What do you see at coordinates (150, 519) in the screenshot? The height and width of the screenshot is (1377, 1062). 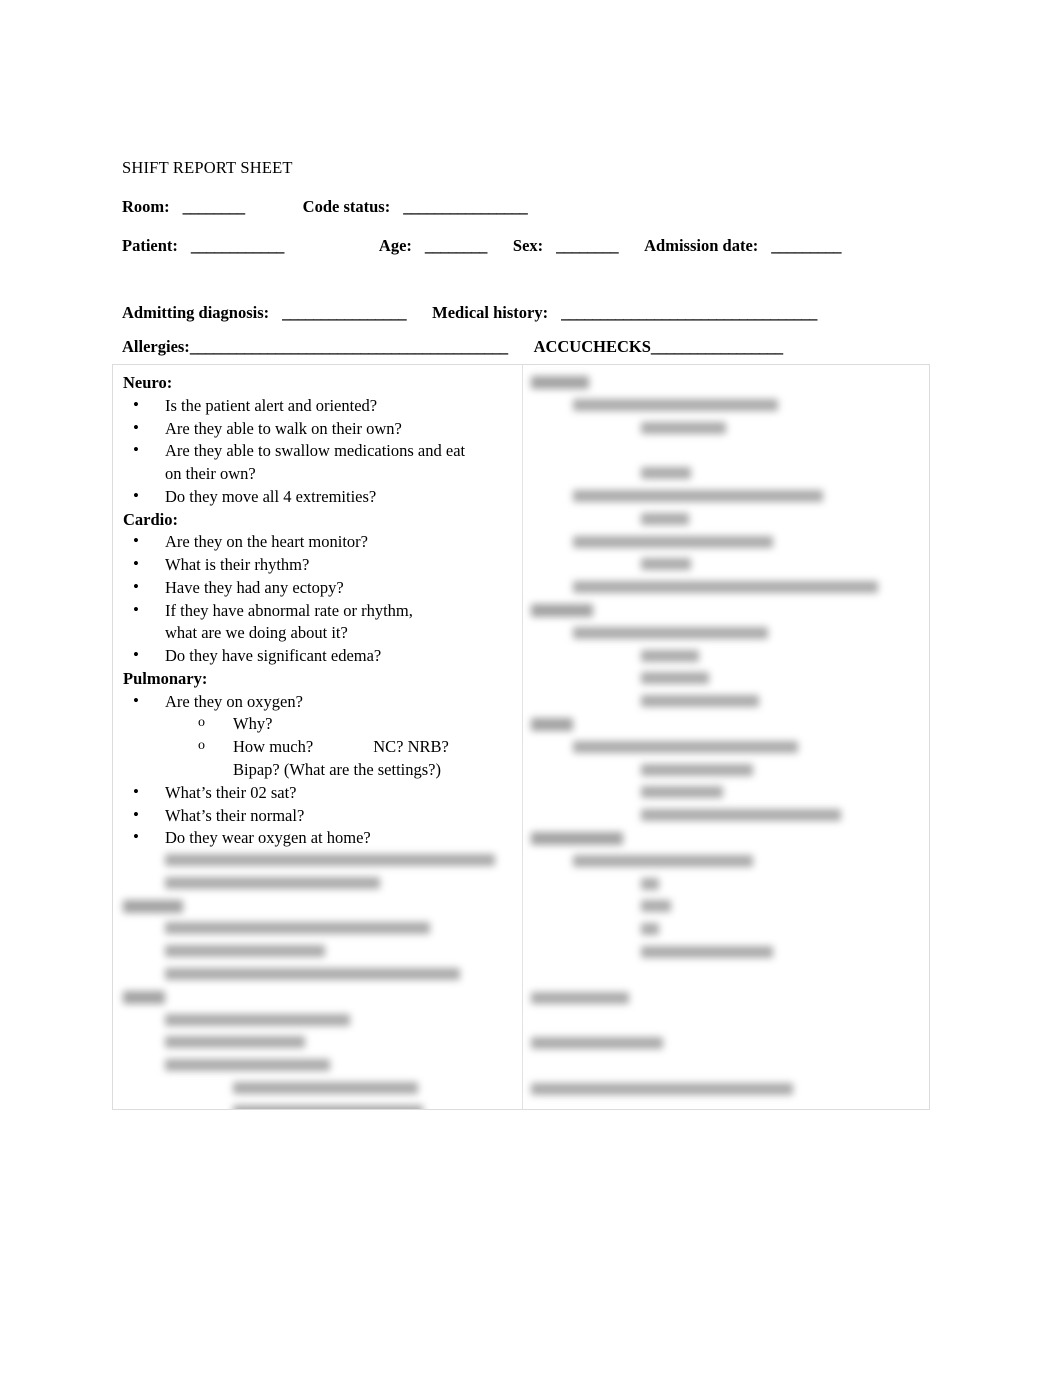 I see `section-heading-cardio: Cardio:` at bounding box center [150, 519].